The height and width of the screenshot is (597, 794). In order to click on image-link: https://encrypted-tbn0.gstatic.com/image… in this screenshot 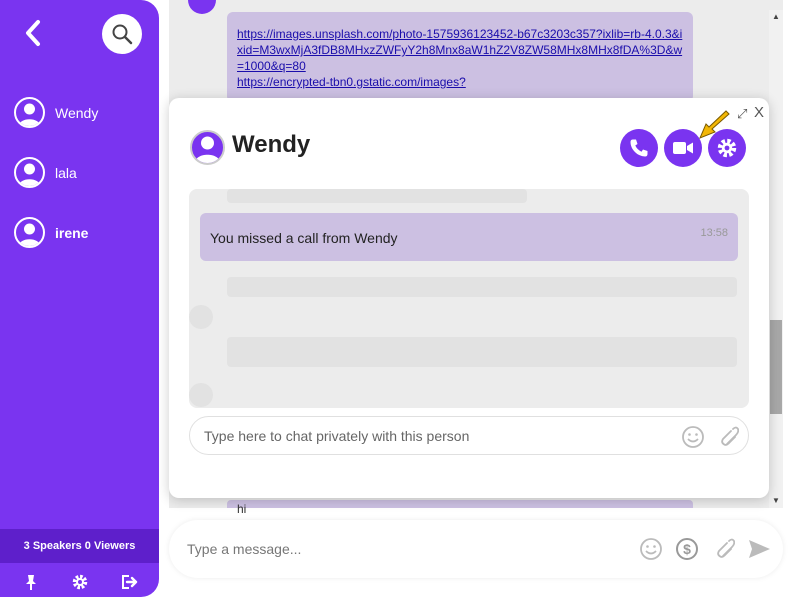, I will do `click(351, 82)`.